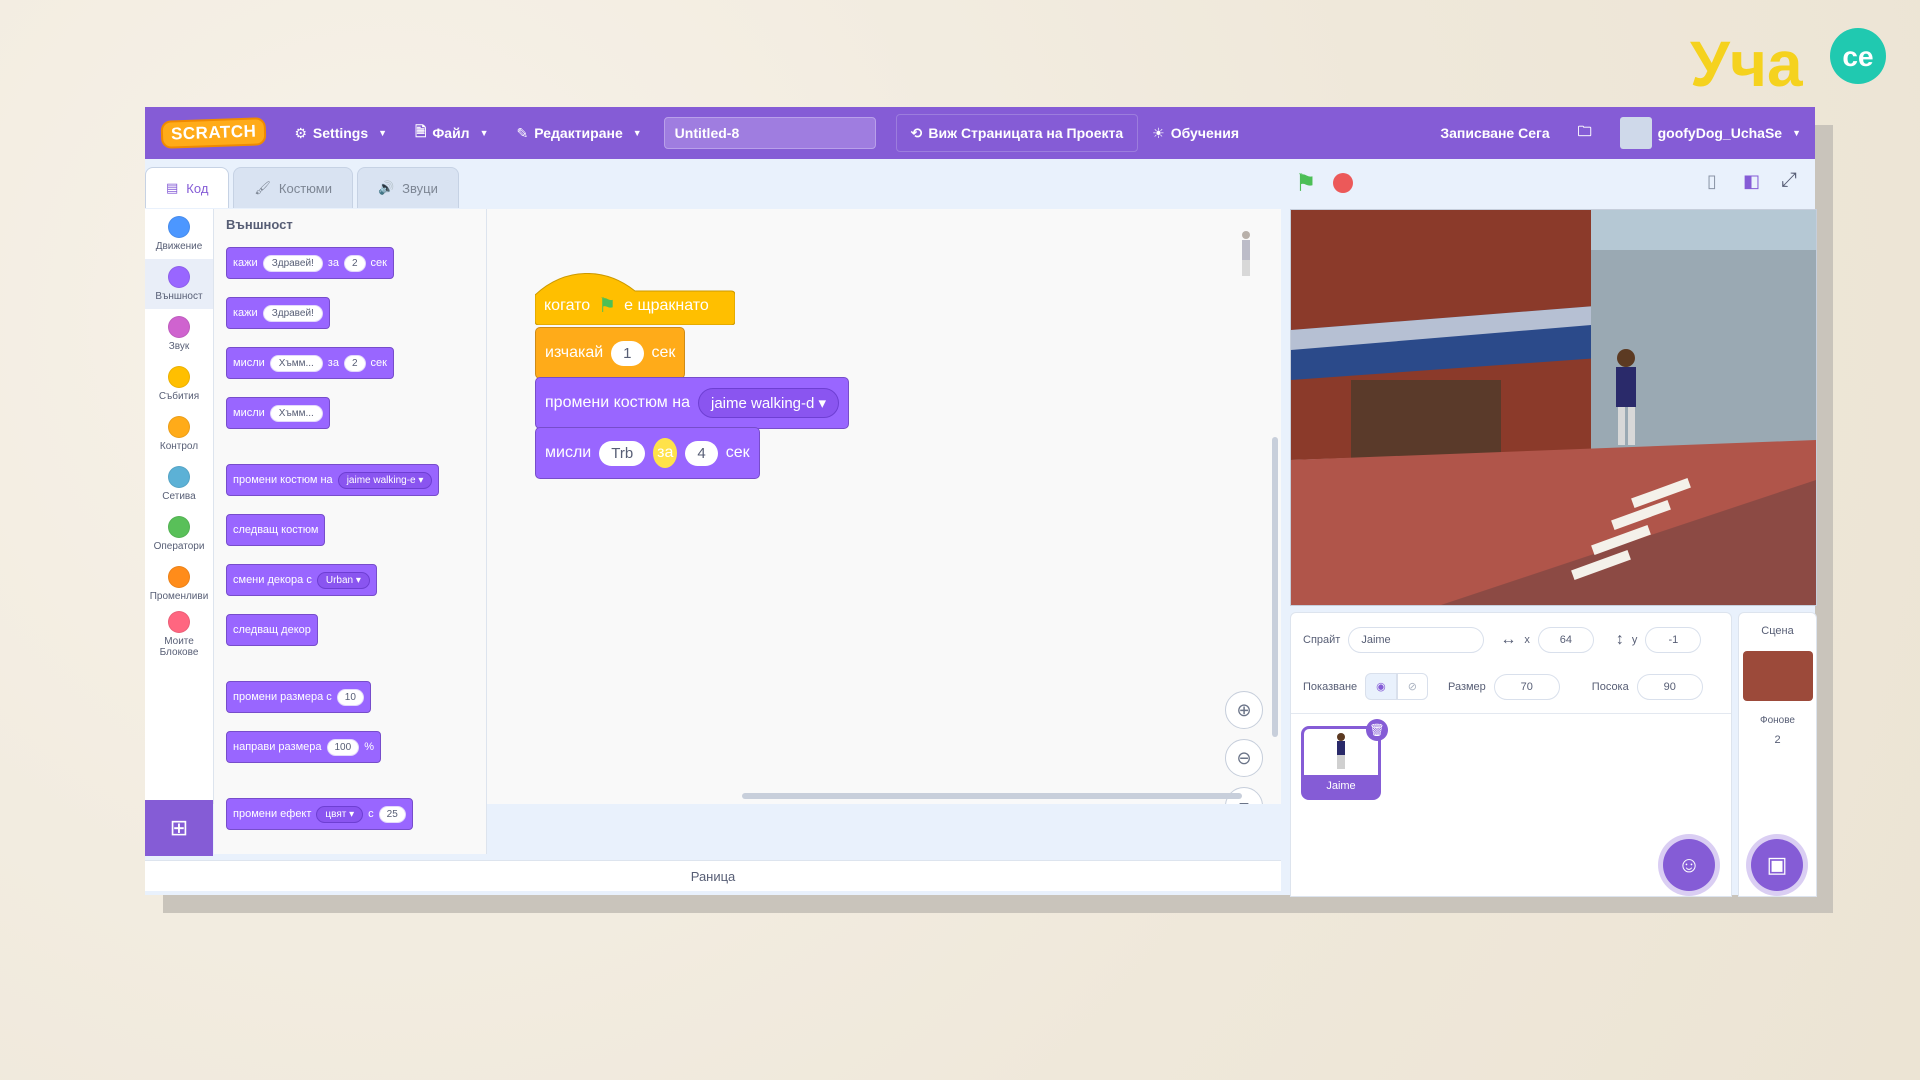 The width and height of the screenshot is (1920, 1080). What do you see at coordinates (610, 353) in the screenshot?
I see `wait-block: изчакай 1 сек` at bounding box center [610, 353].